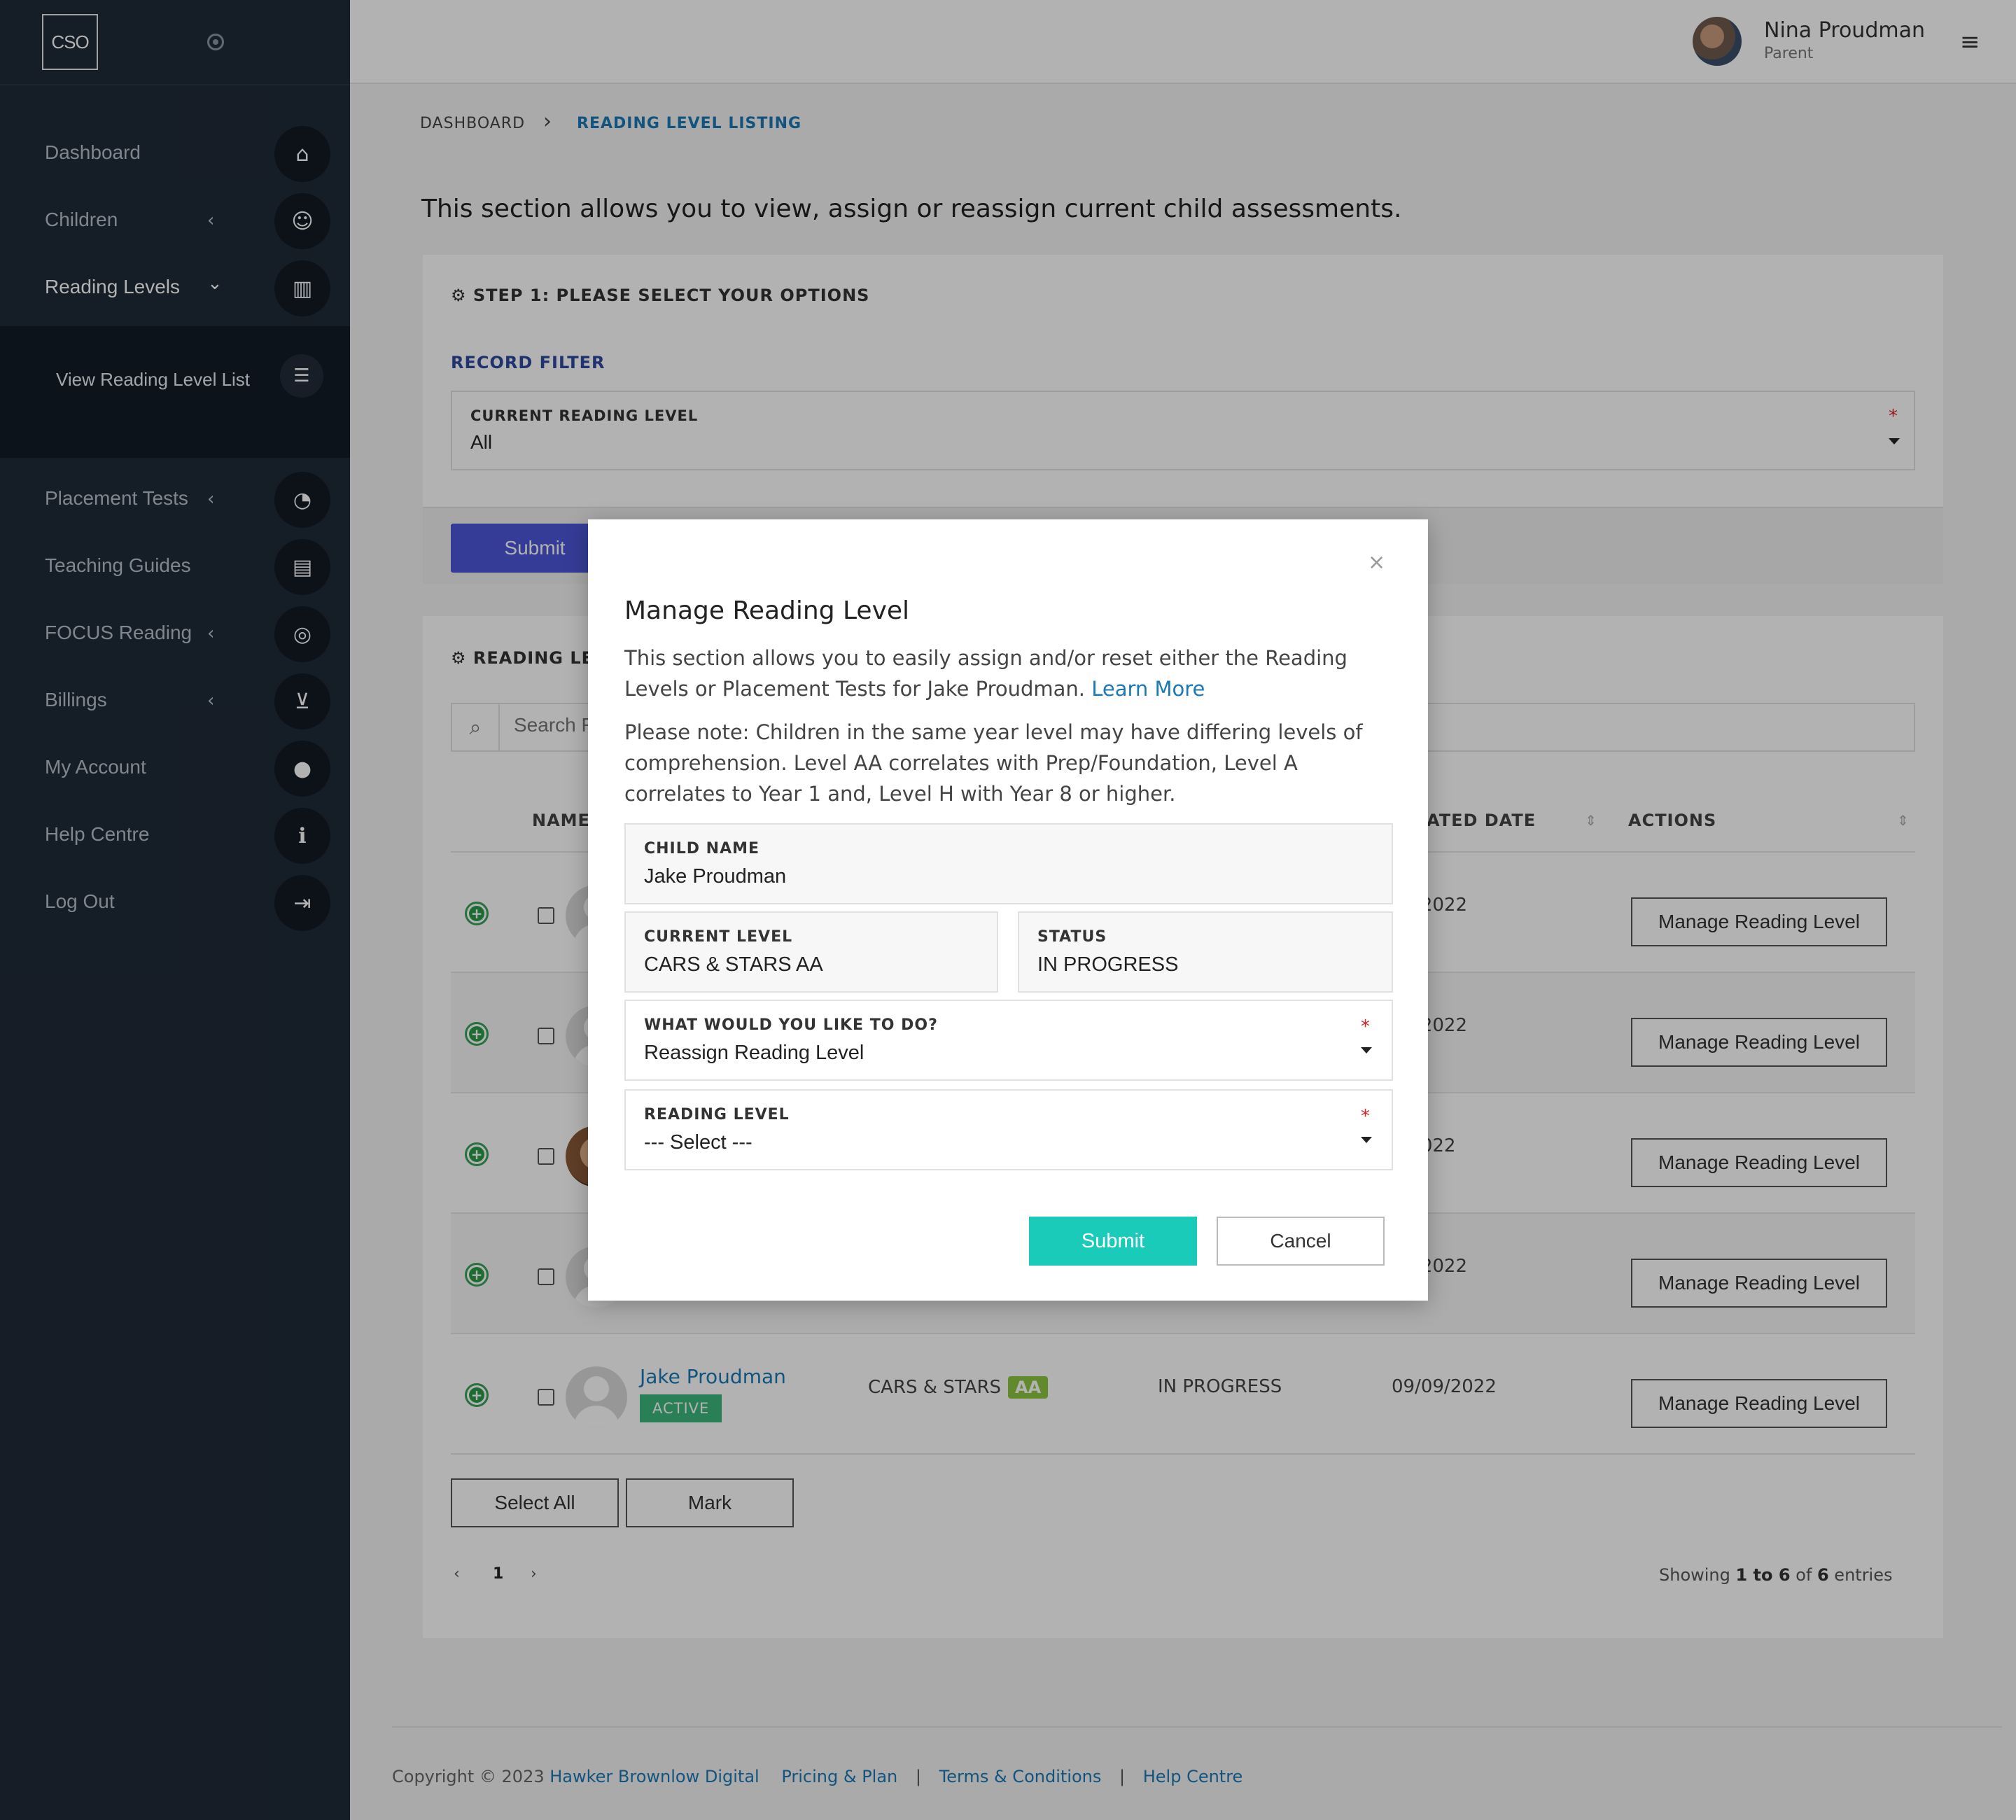 The image size is (2016, 1820). I want to click on field-label: STATUS, so click(1072, 937).